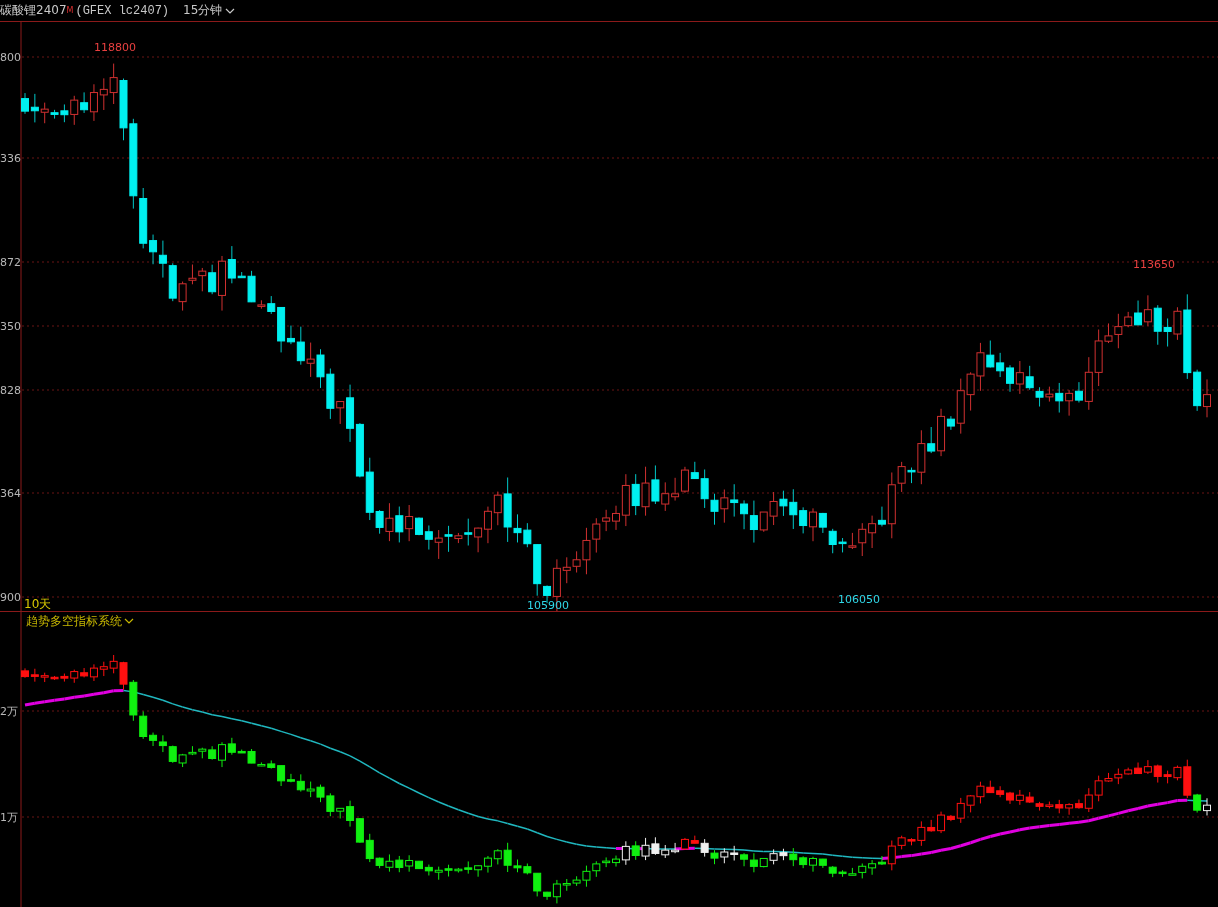 This screenshot has width=1218, height=907. I want to click on axis-label: 828, so click(10, 390).